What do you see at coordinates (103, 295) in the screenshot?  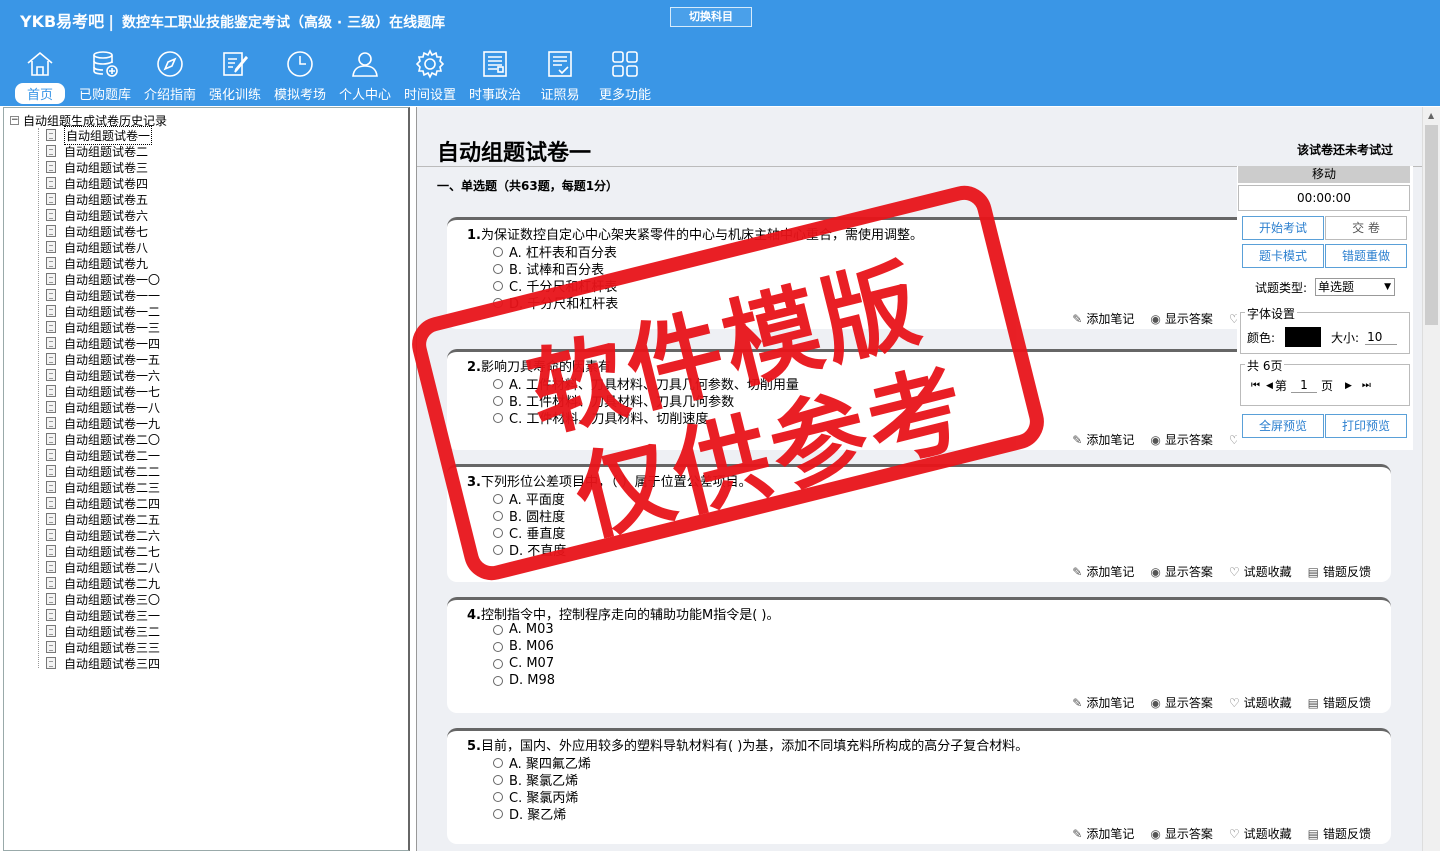 I see `tree-item: 自动组题试卷一一` at bounding box center [103, 295].